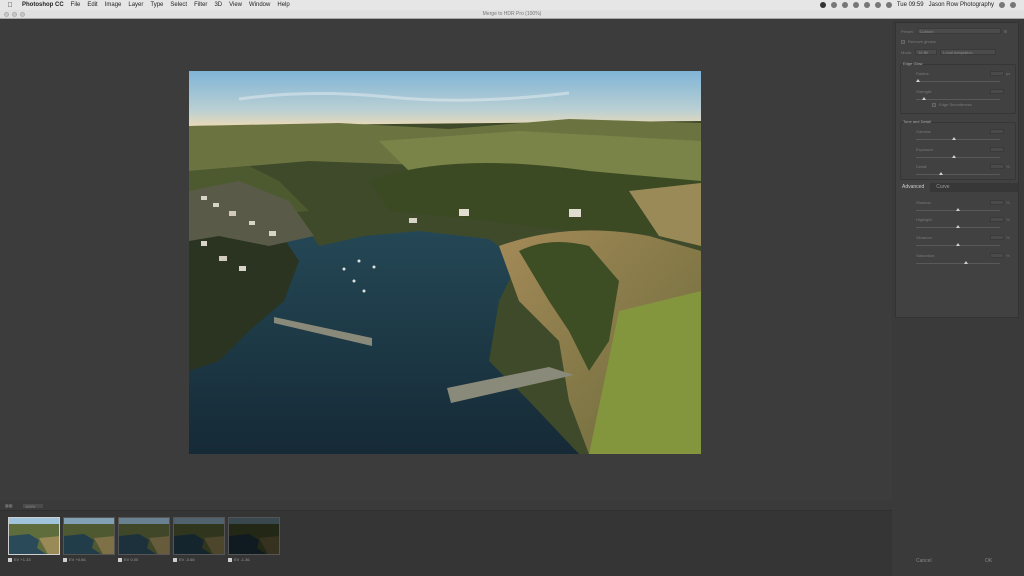  I want to click on mode-row: Mode: 16 Bit Local Adaptation, so click(949, 52).